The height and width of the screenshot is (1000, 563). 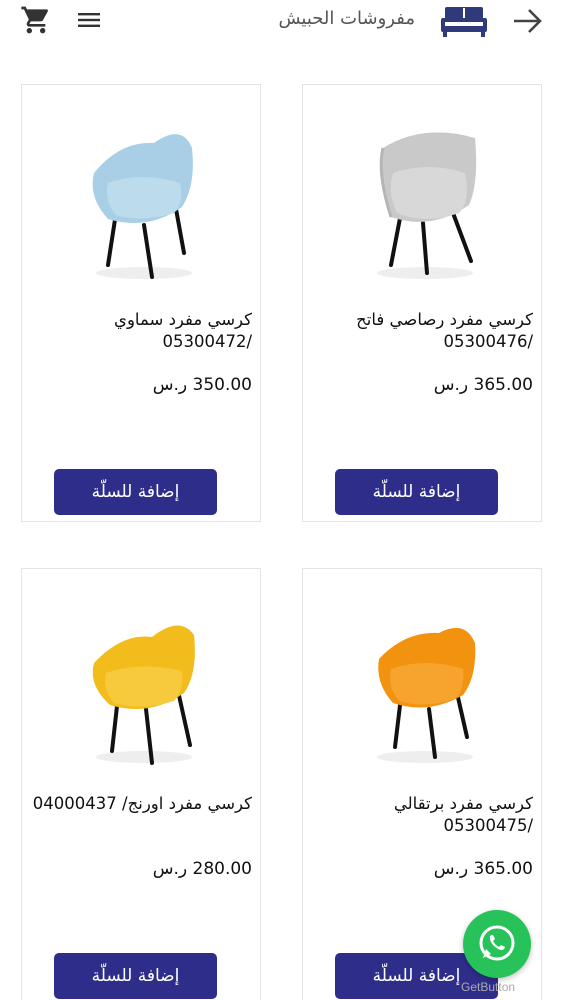 I want to click on product-name: كرسي مفرد رصاصي فاتح /05300476, so click(x=422, y=331).